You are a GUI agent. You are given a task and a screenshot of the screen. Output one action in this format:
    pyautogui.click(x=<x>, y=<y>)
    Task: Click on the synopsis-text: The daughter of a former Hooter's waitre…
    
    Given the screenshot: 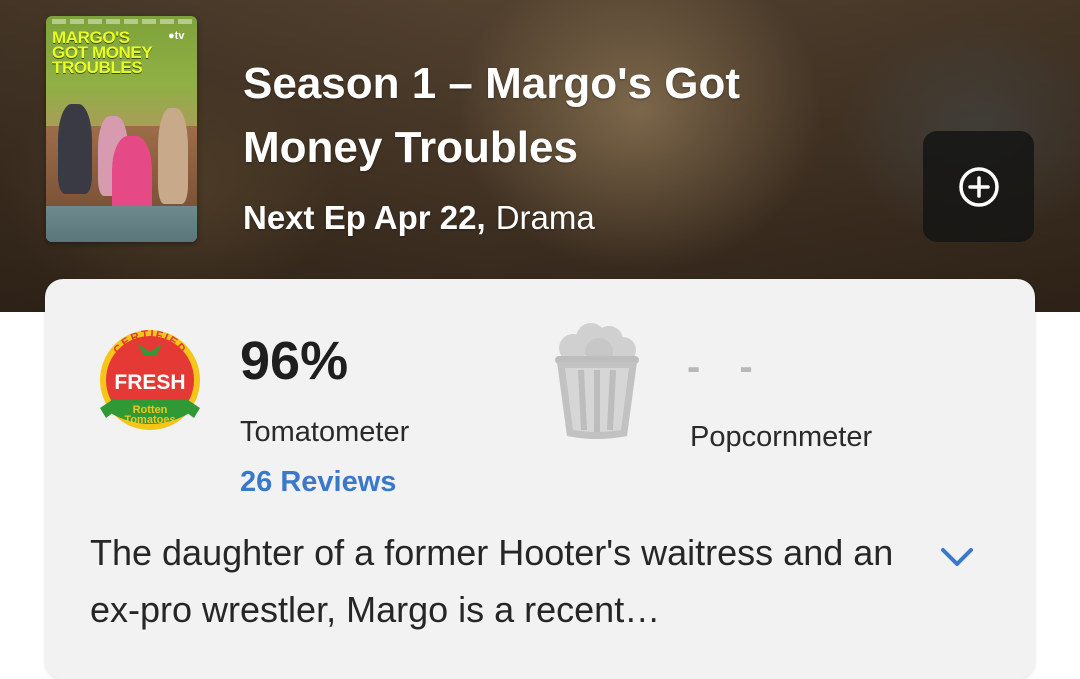 What is the action you would take?
    pyautogui.click(x=492, y=581)
    